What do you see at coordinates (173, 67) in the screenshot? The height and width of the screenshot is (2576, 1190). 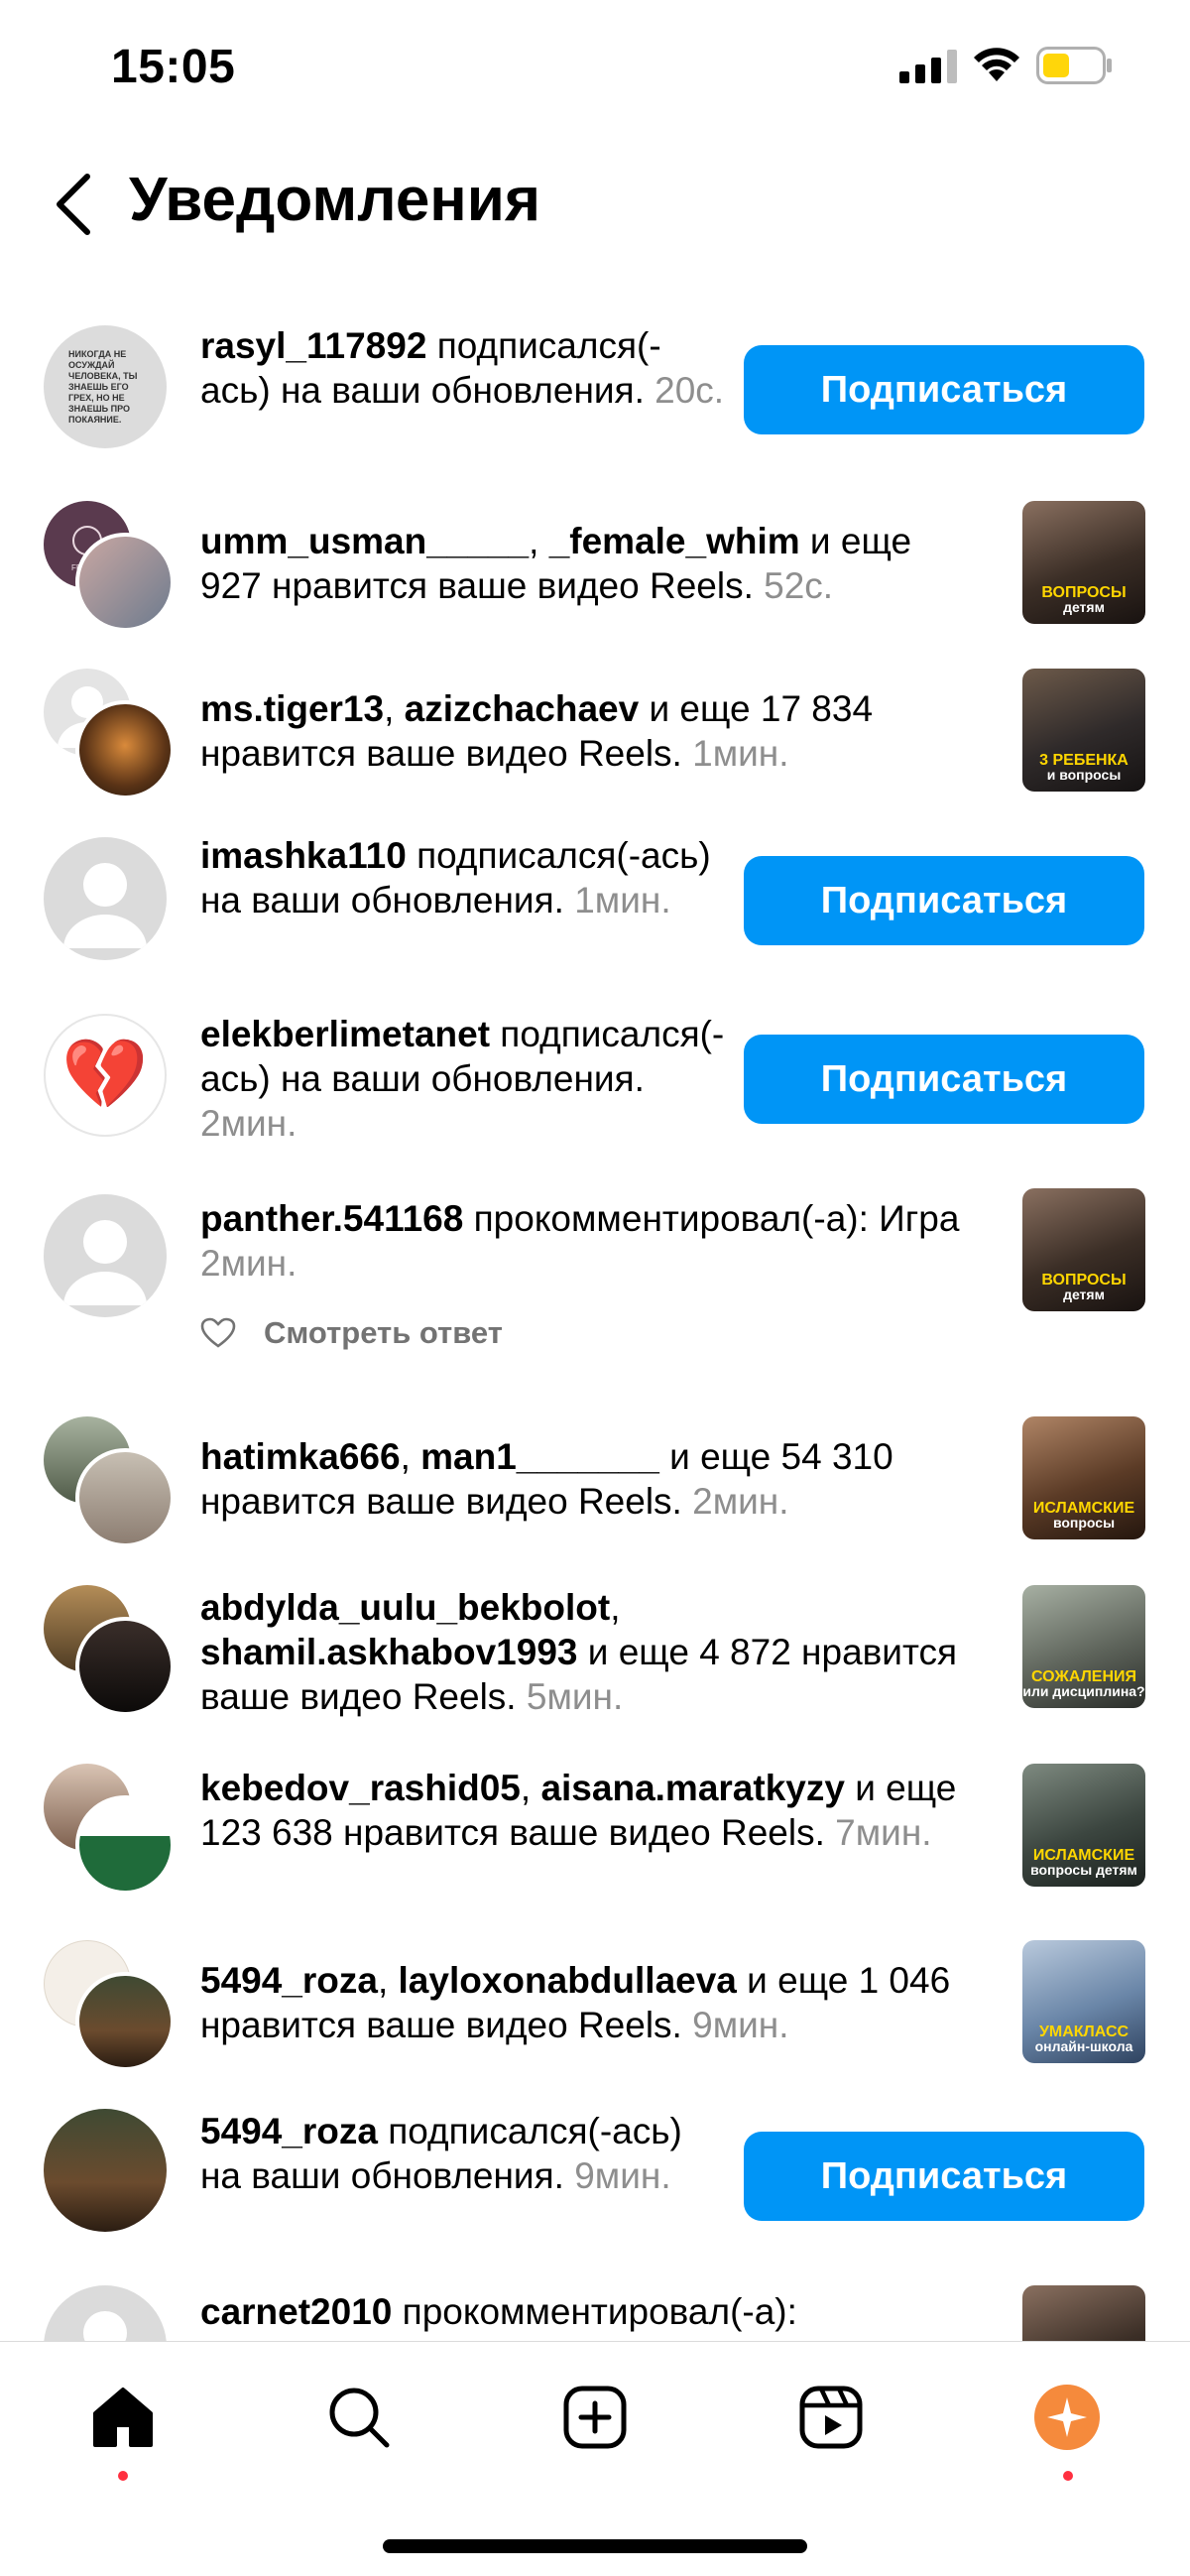 I see `status-time: 15:05` at bounding box center [173, 67].